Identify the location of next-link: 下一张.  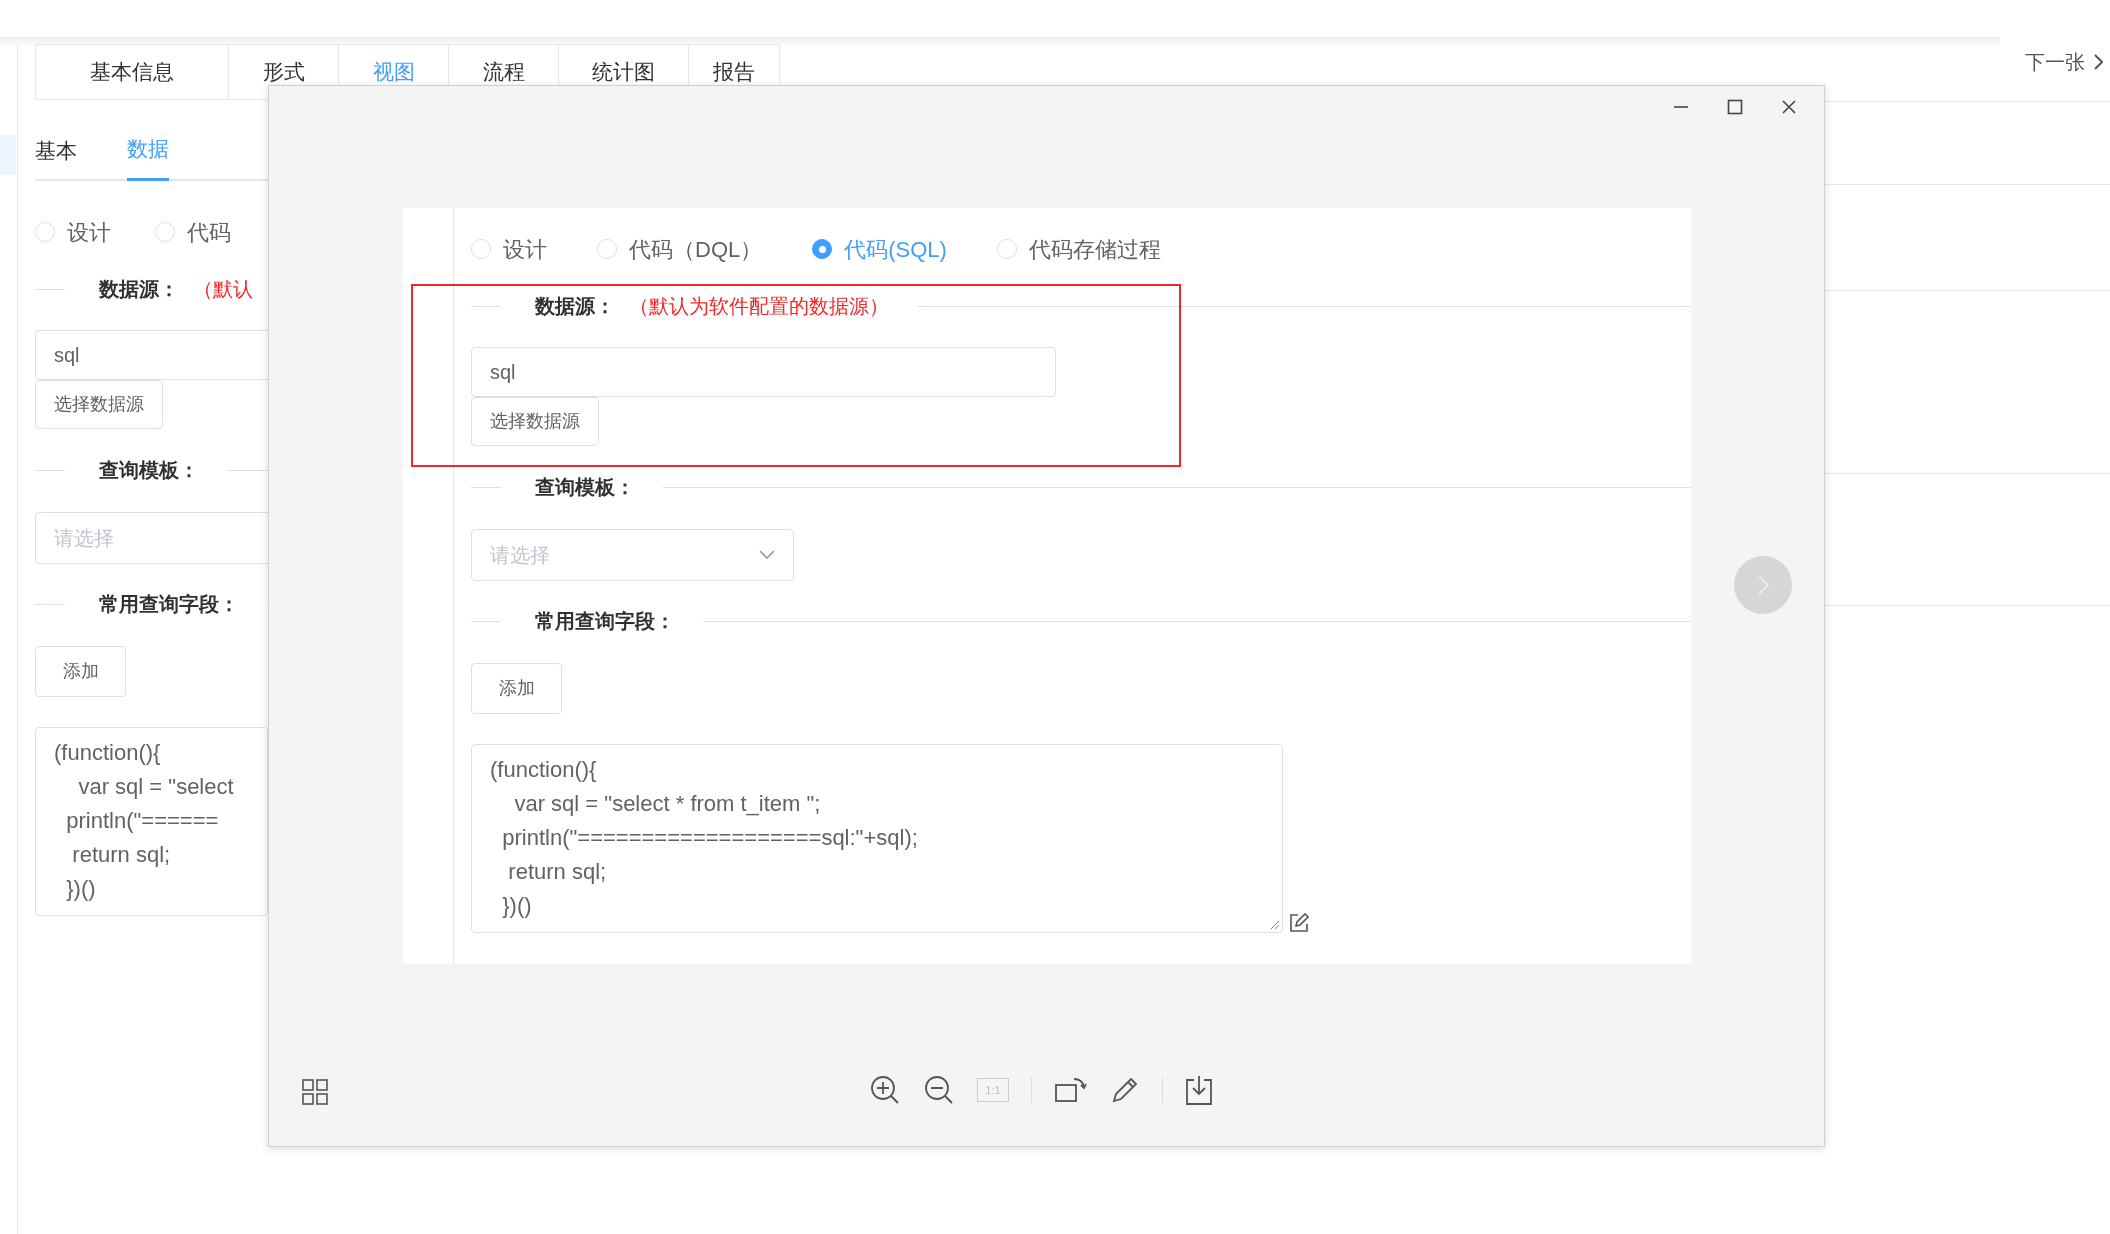
(2055, 62).